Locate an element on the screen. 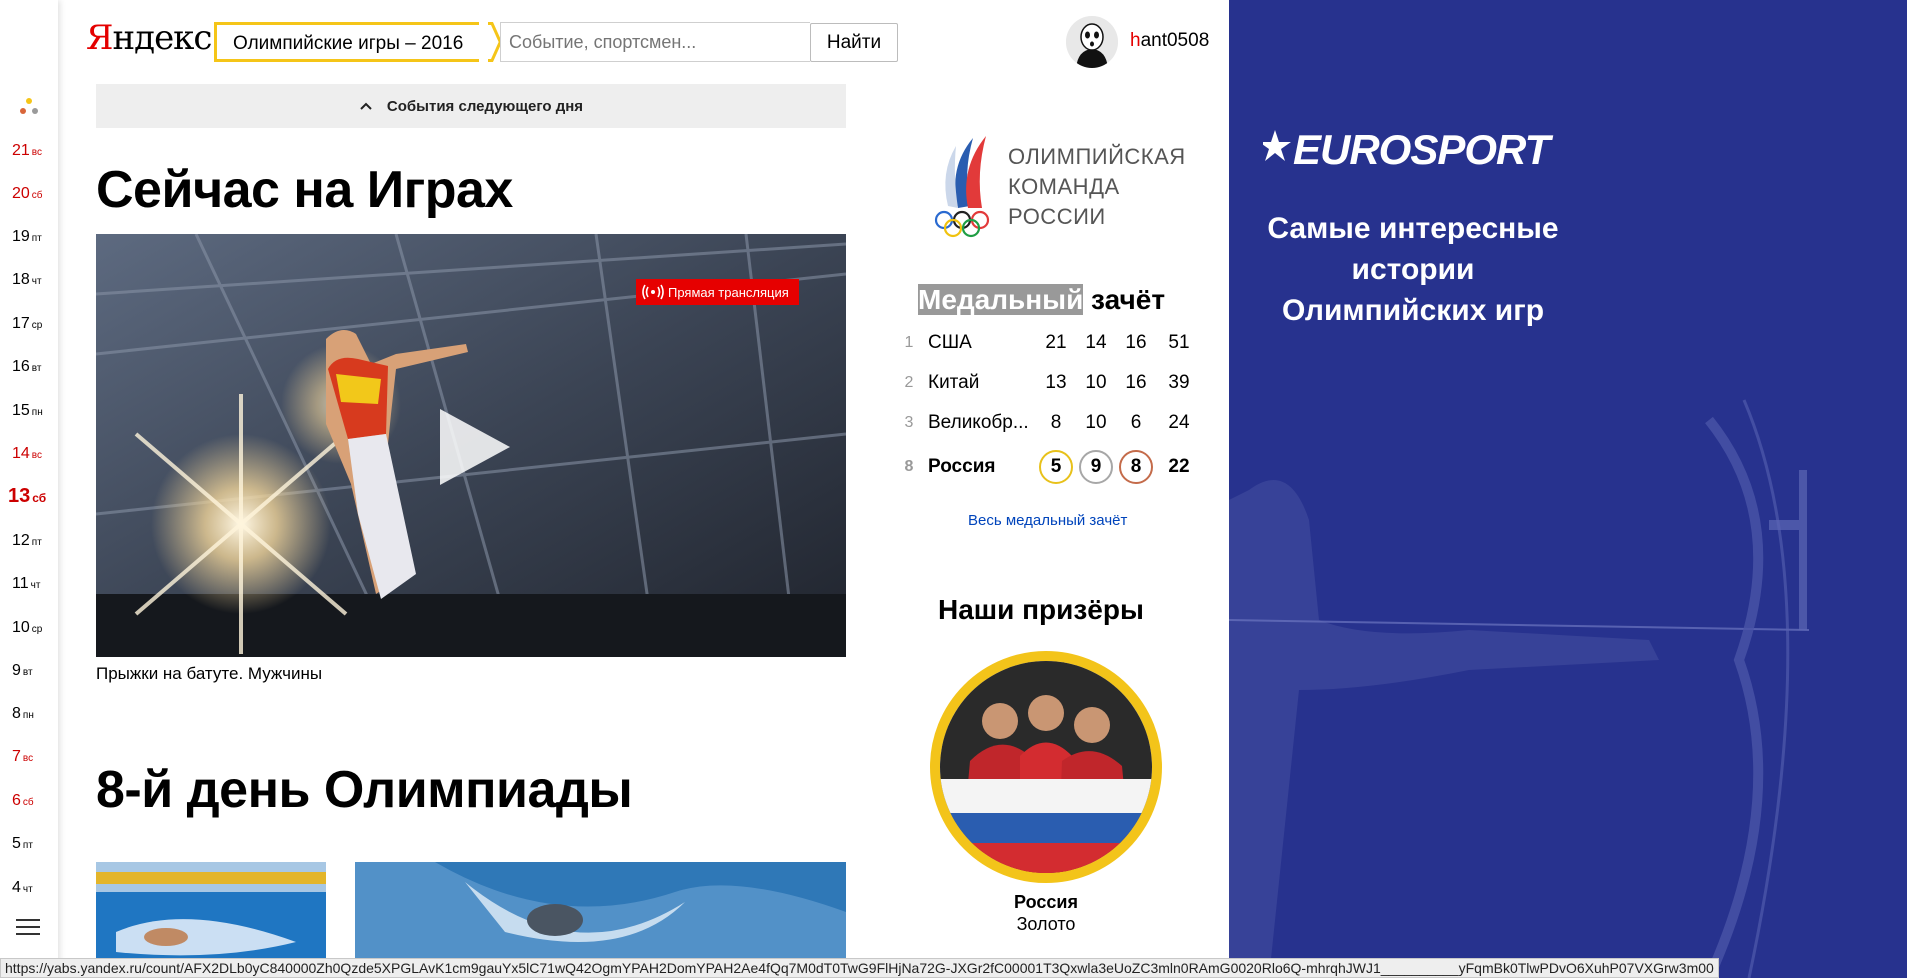 The height and width of the screenshot is (978, 1907). video-caption: Прыжки на батуте. Мужчины is located at coordinates (209, 674).